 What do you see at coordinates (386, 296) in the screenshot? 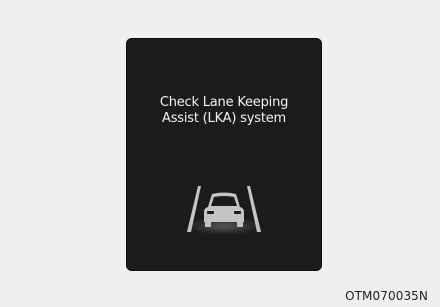
I see `figure-caption: OTM070035N` at bounding box center [386, 296].